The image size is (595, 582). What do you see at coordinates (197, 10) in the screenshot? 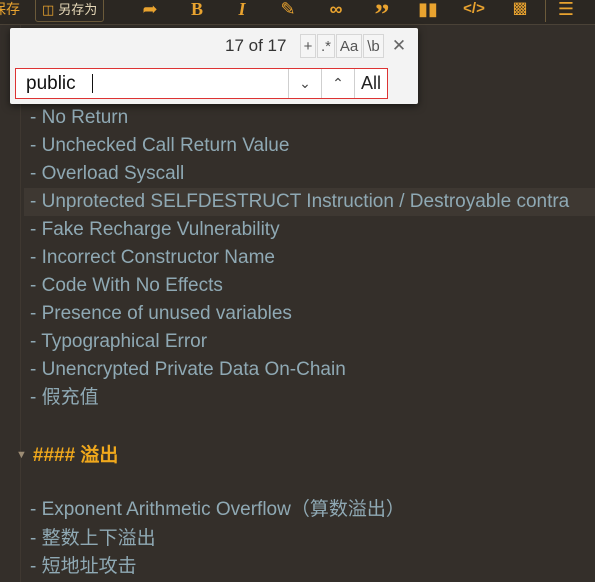
I see `bold-icon: B` at bounding box center [197, 10].